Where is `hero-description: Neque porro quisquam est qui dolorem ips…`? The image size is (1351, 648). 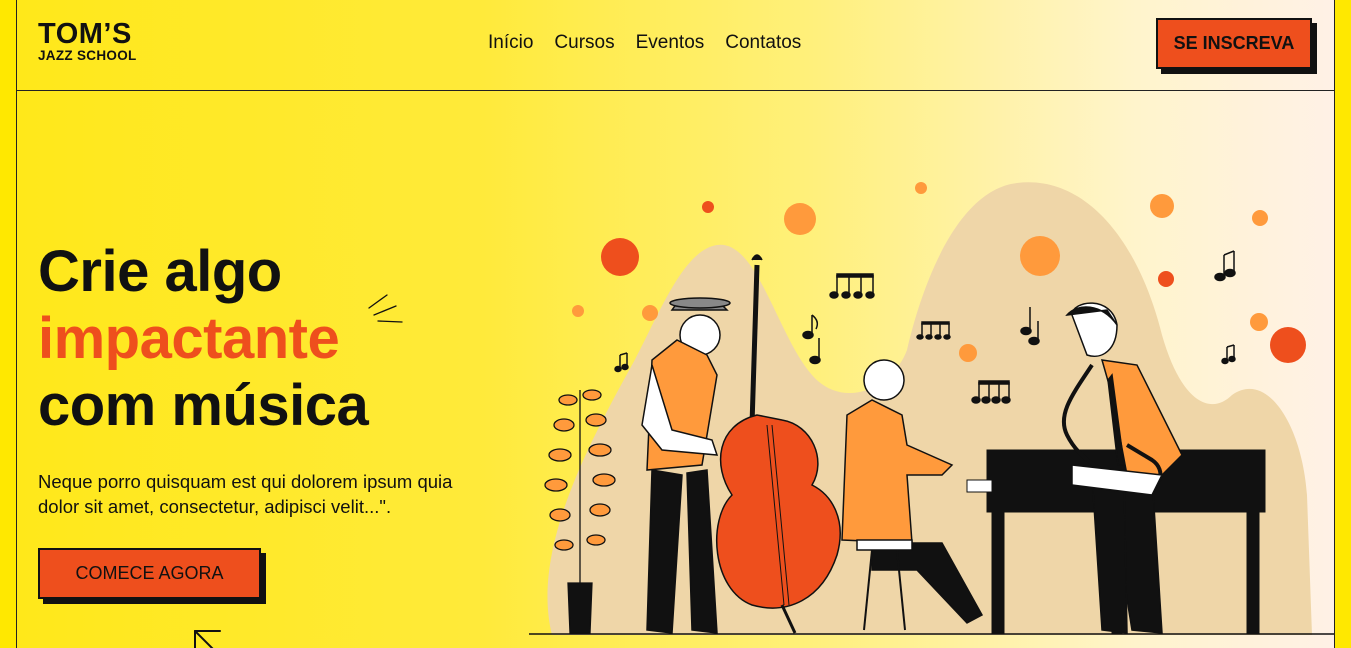 hero-description: Neque porro quisquam est qui dolorem ips… is located at coordinates (245, 494).